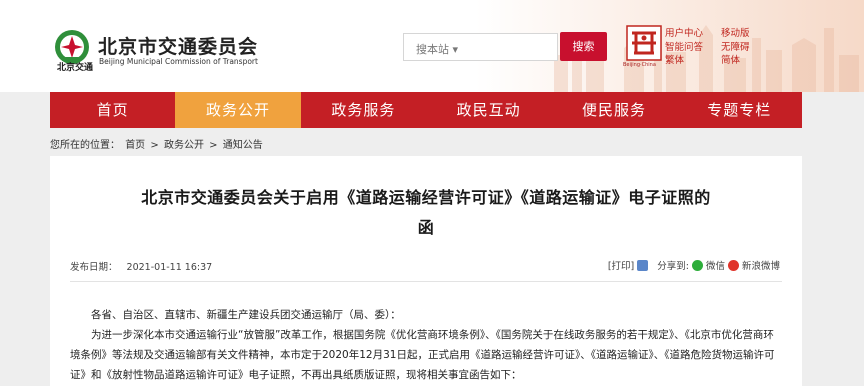 The image size is (864, 386). Describe the element at coordinates (639, 65) in the screenshot. I see `emblem-caption: Beijing·China` at that location.